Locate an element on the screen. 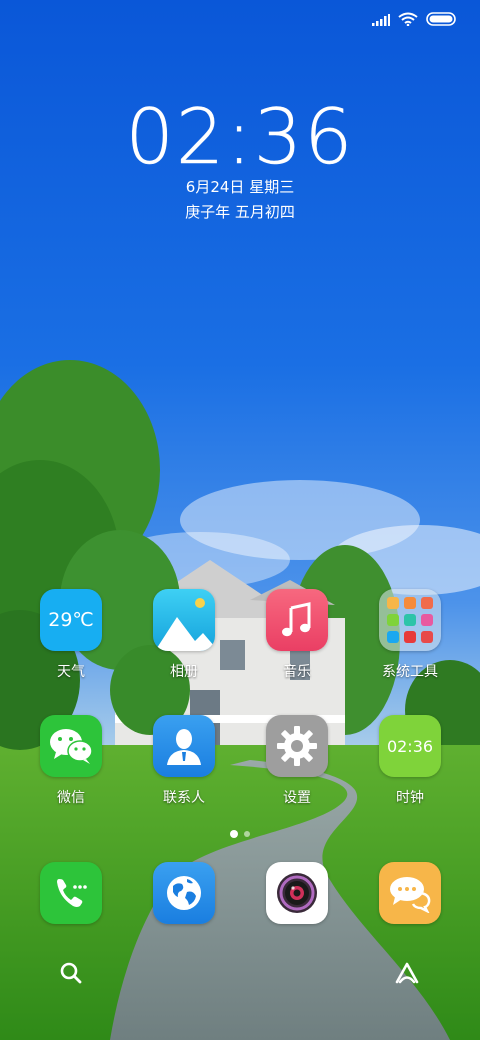 The image size is (480, 1040). folder-icon is located at coordinates (410, 620).